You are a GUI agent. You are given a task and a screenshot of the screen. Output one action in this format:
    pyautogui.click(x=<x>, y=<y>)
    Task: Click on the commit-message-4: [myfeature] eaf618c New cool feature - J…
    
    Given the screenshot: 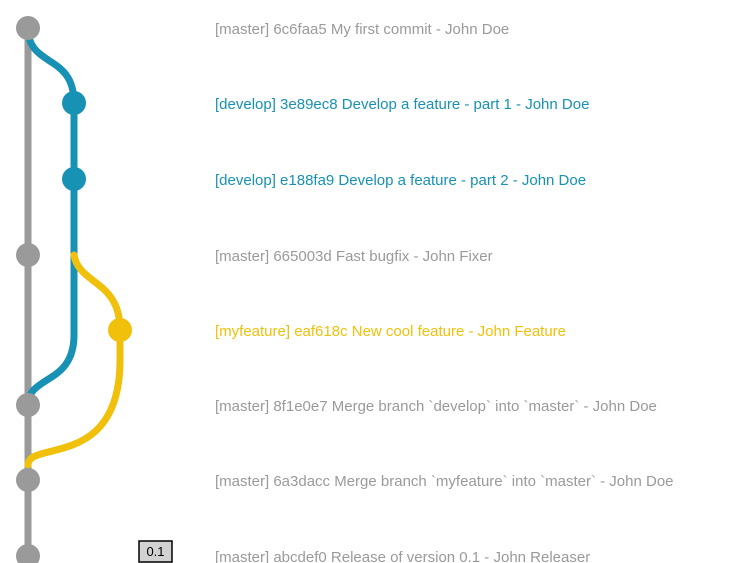 What is the action you would take?
    pyautogui.click(x=390, y=331)
    